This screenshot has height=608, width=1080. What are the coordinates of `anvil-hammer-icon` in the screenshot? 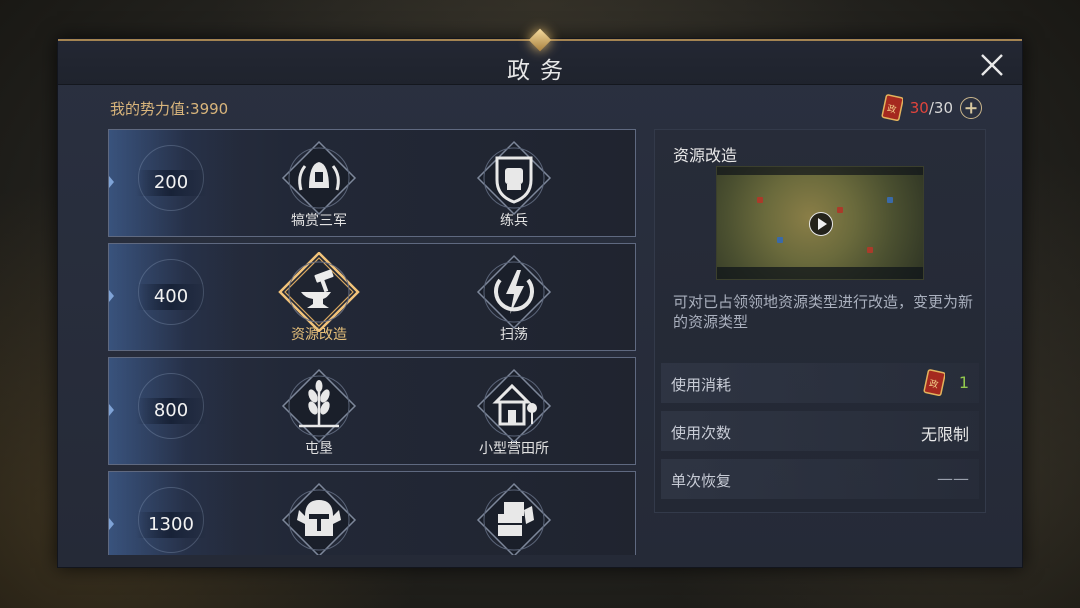 It's located at (319, 292).